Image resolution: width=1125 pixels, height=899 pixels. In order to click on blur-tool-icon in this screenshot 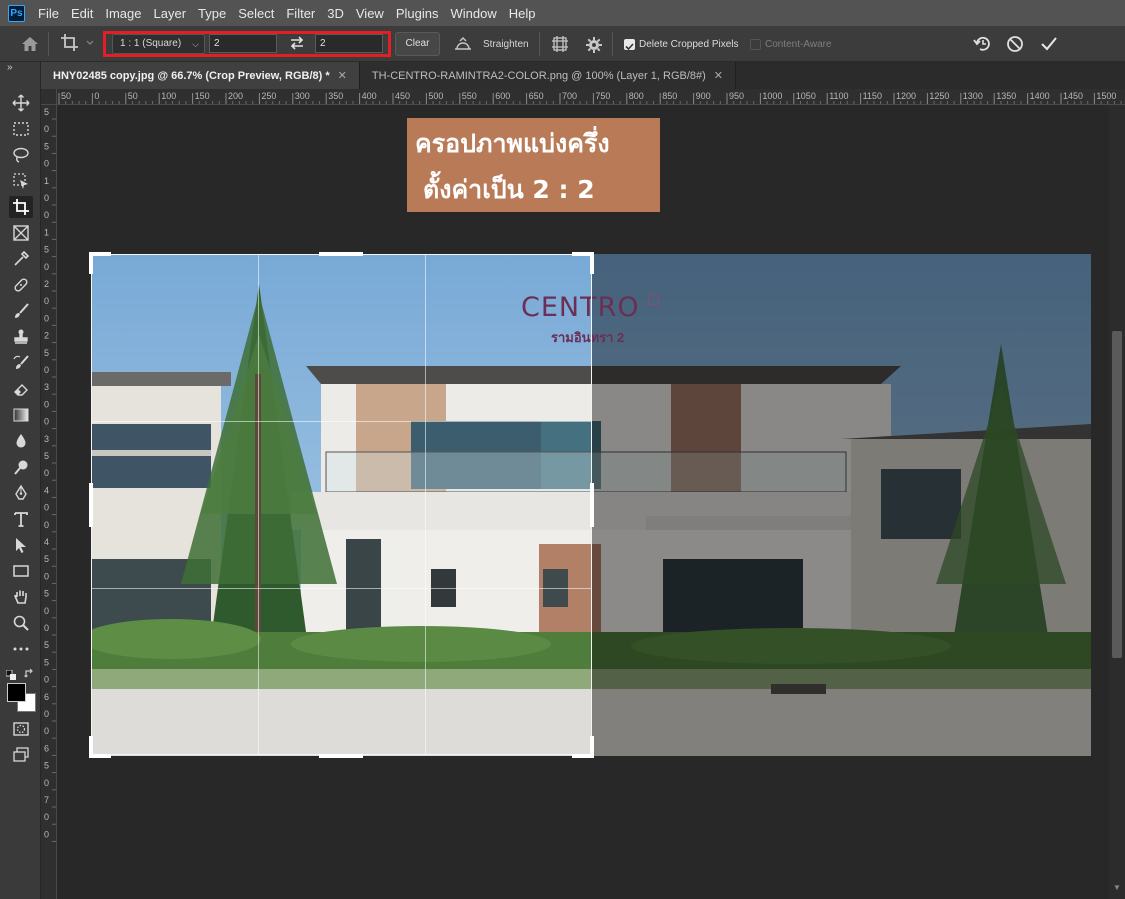, I will do `click(21, 441)`.